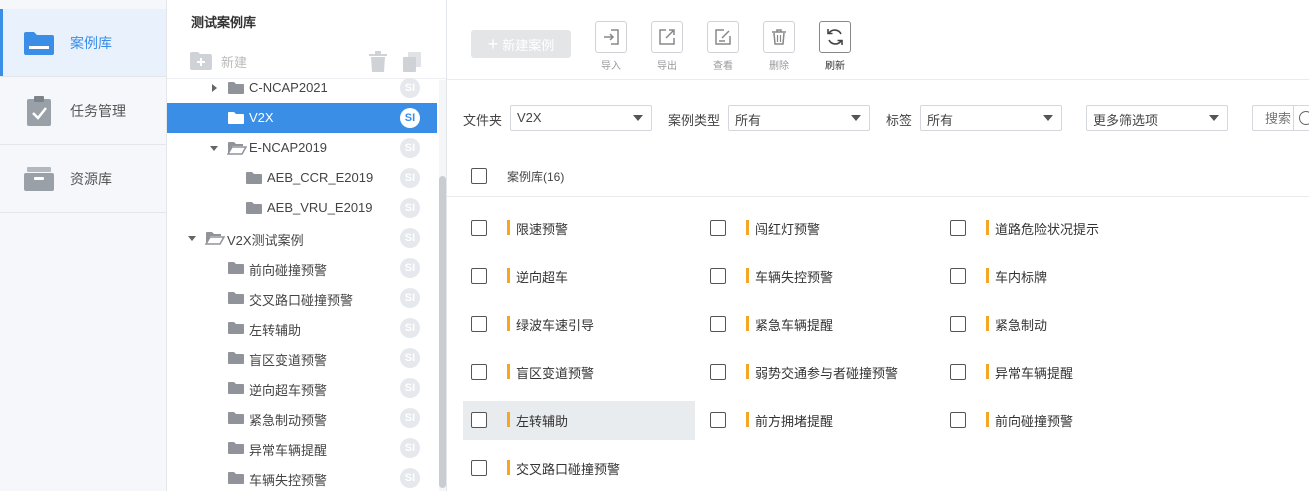 Image resolution: width=1309 pixels, height=493 pixels. I want to click on case-name: 绿波车速引导, so click(555, 324).